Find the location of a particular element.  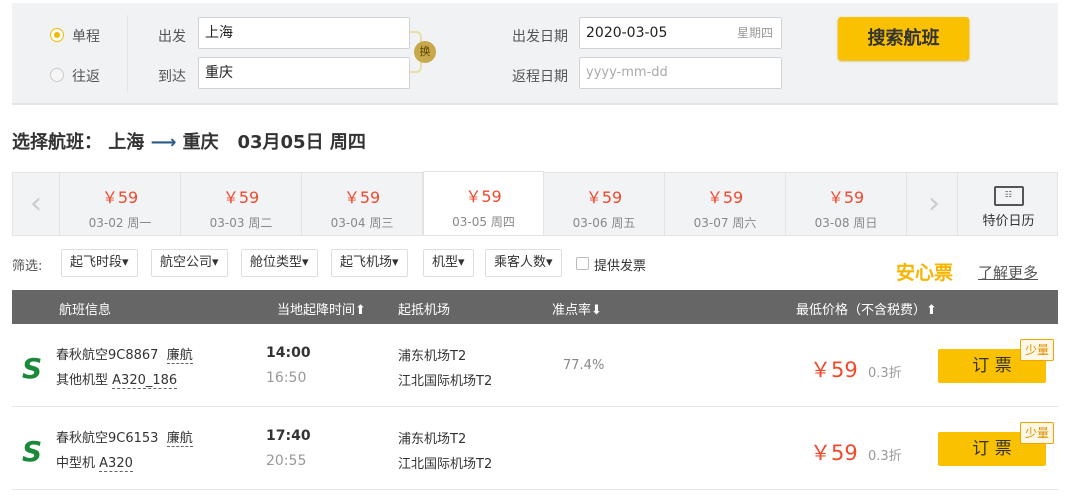

special-price-calendar-button: ☷ 特价日历 is located at coordinates (1008, 204).